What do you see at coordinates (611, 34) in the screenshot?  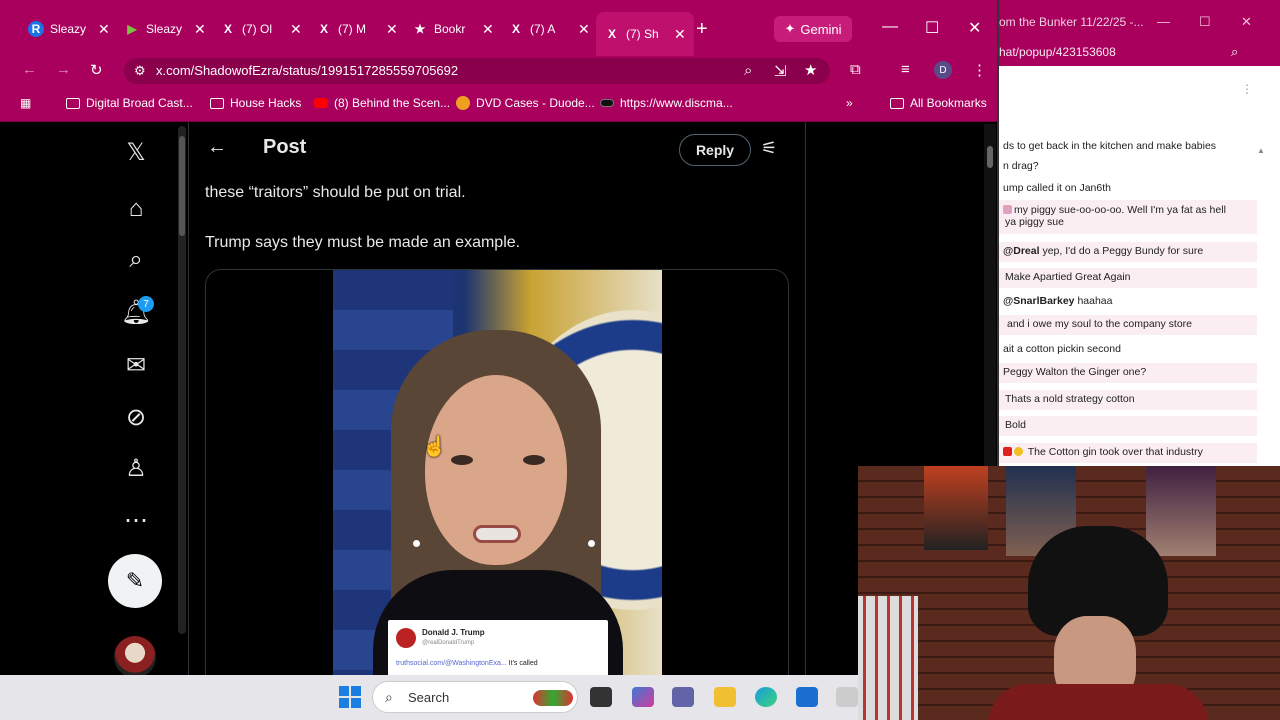 I see `x-favicon-icon: X` at bounding box center [611, 34].